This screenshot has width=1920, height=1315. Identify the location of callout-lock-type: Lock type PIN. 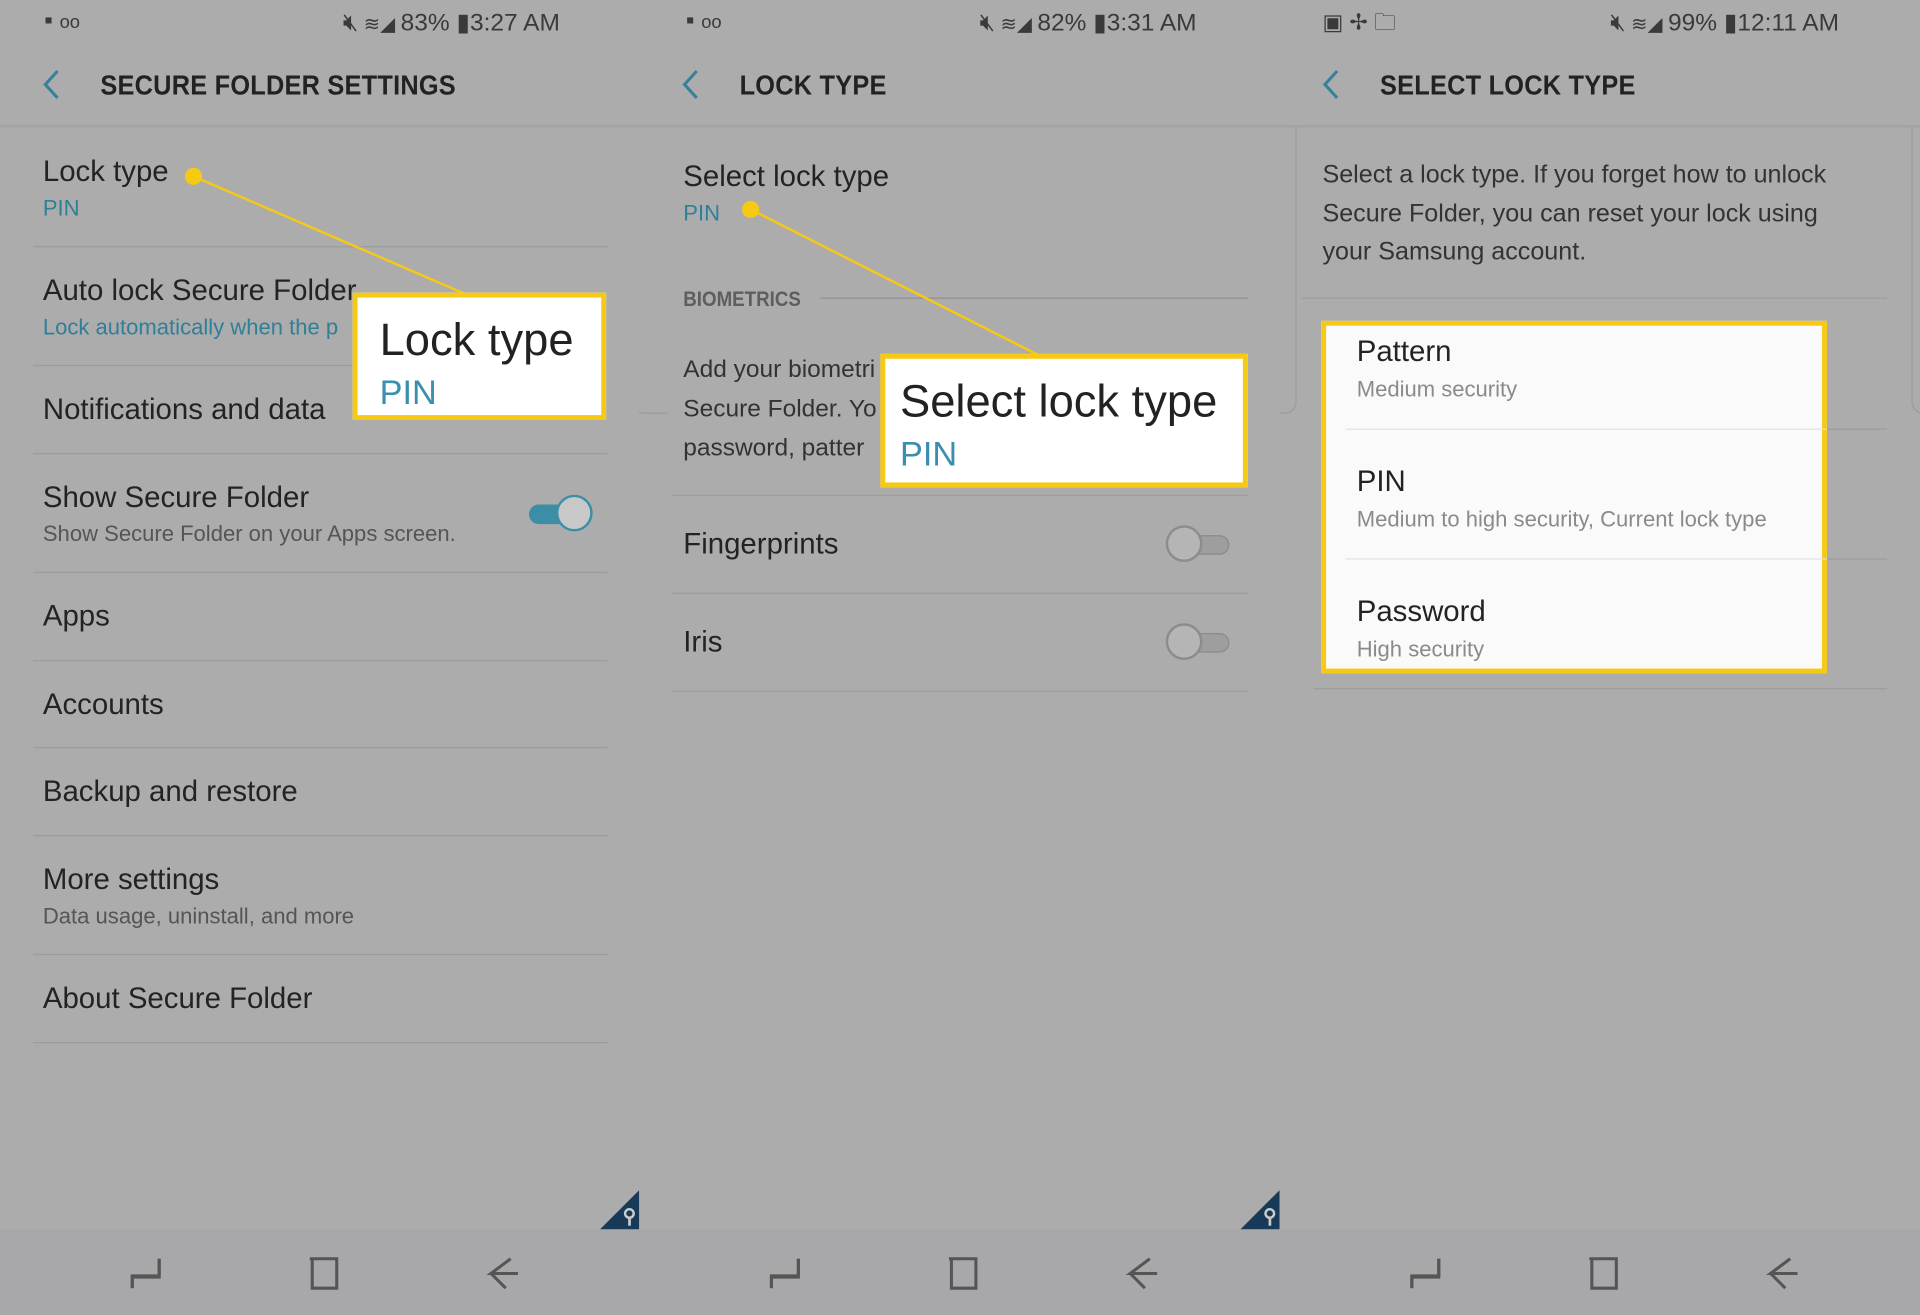
(479, 356).